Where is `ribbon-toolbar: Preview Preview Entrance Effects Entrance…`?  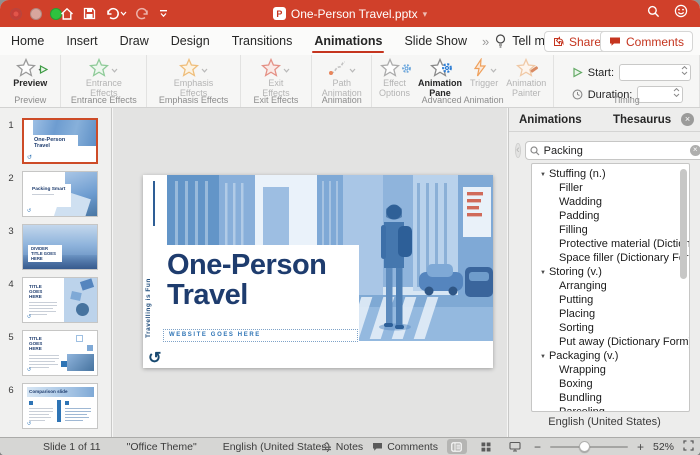
ribbon-toolbar: Preview Preview Entrance Effects Entrance… is located at coordinates (350, 81).